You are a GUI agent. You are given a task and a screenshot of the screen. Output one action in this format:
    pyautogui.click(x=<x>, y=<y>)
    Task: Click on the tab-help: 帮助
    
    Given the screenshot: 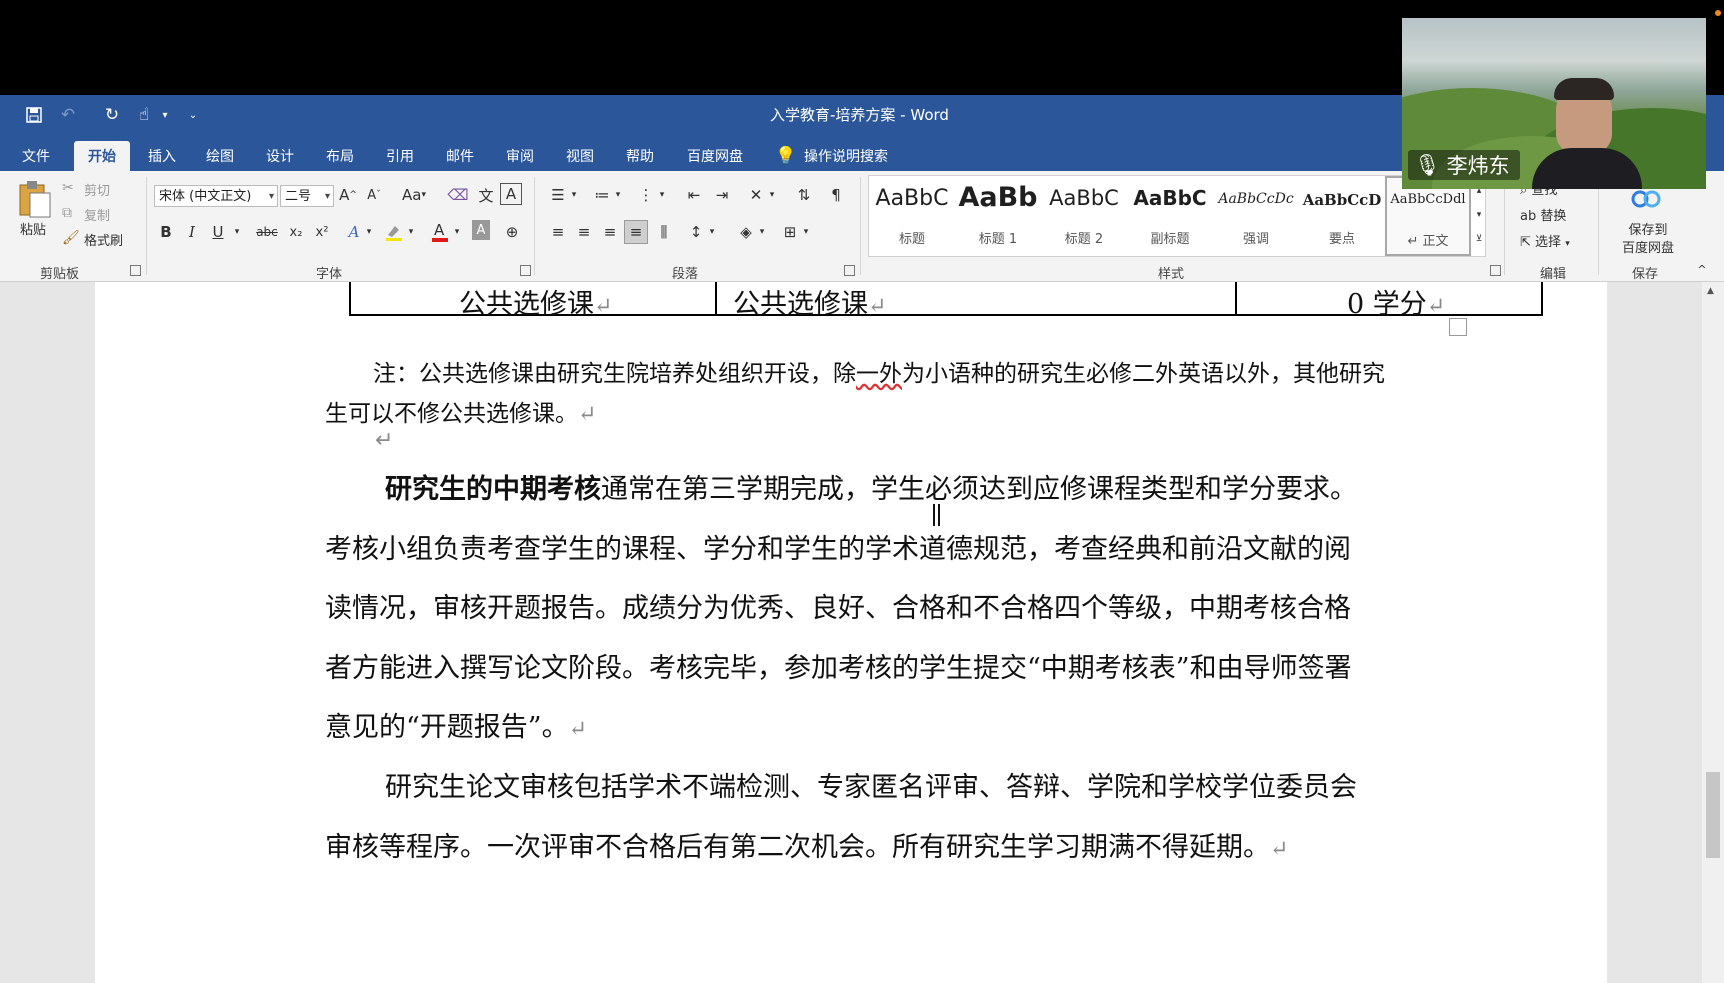 What is the action you would take?
    pyautogui.click(x=640, y=156)
    